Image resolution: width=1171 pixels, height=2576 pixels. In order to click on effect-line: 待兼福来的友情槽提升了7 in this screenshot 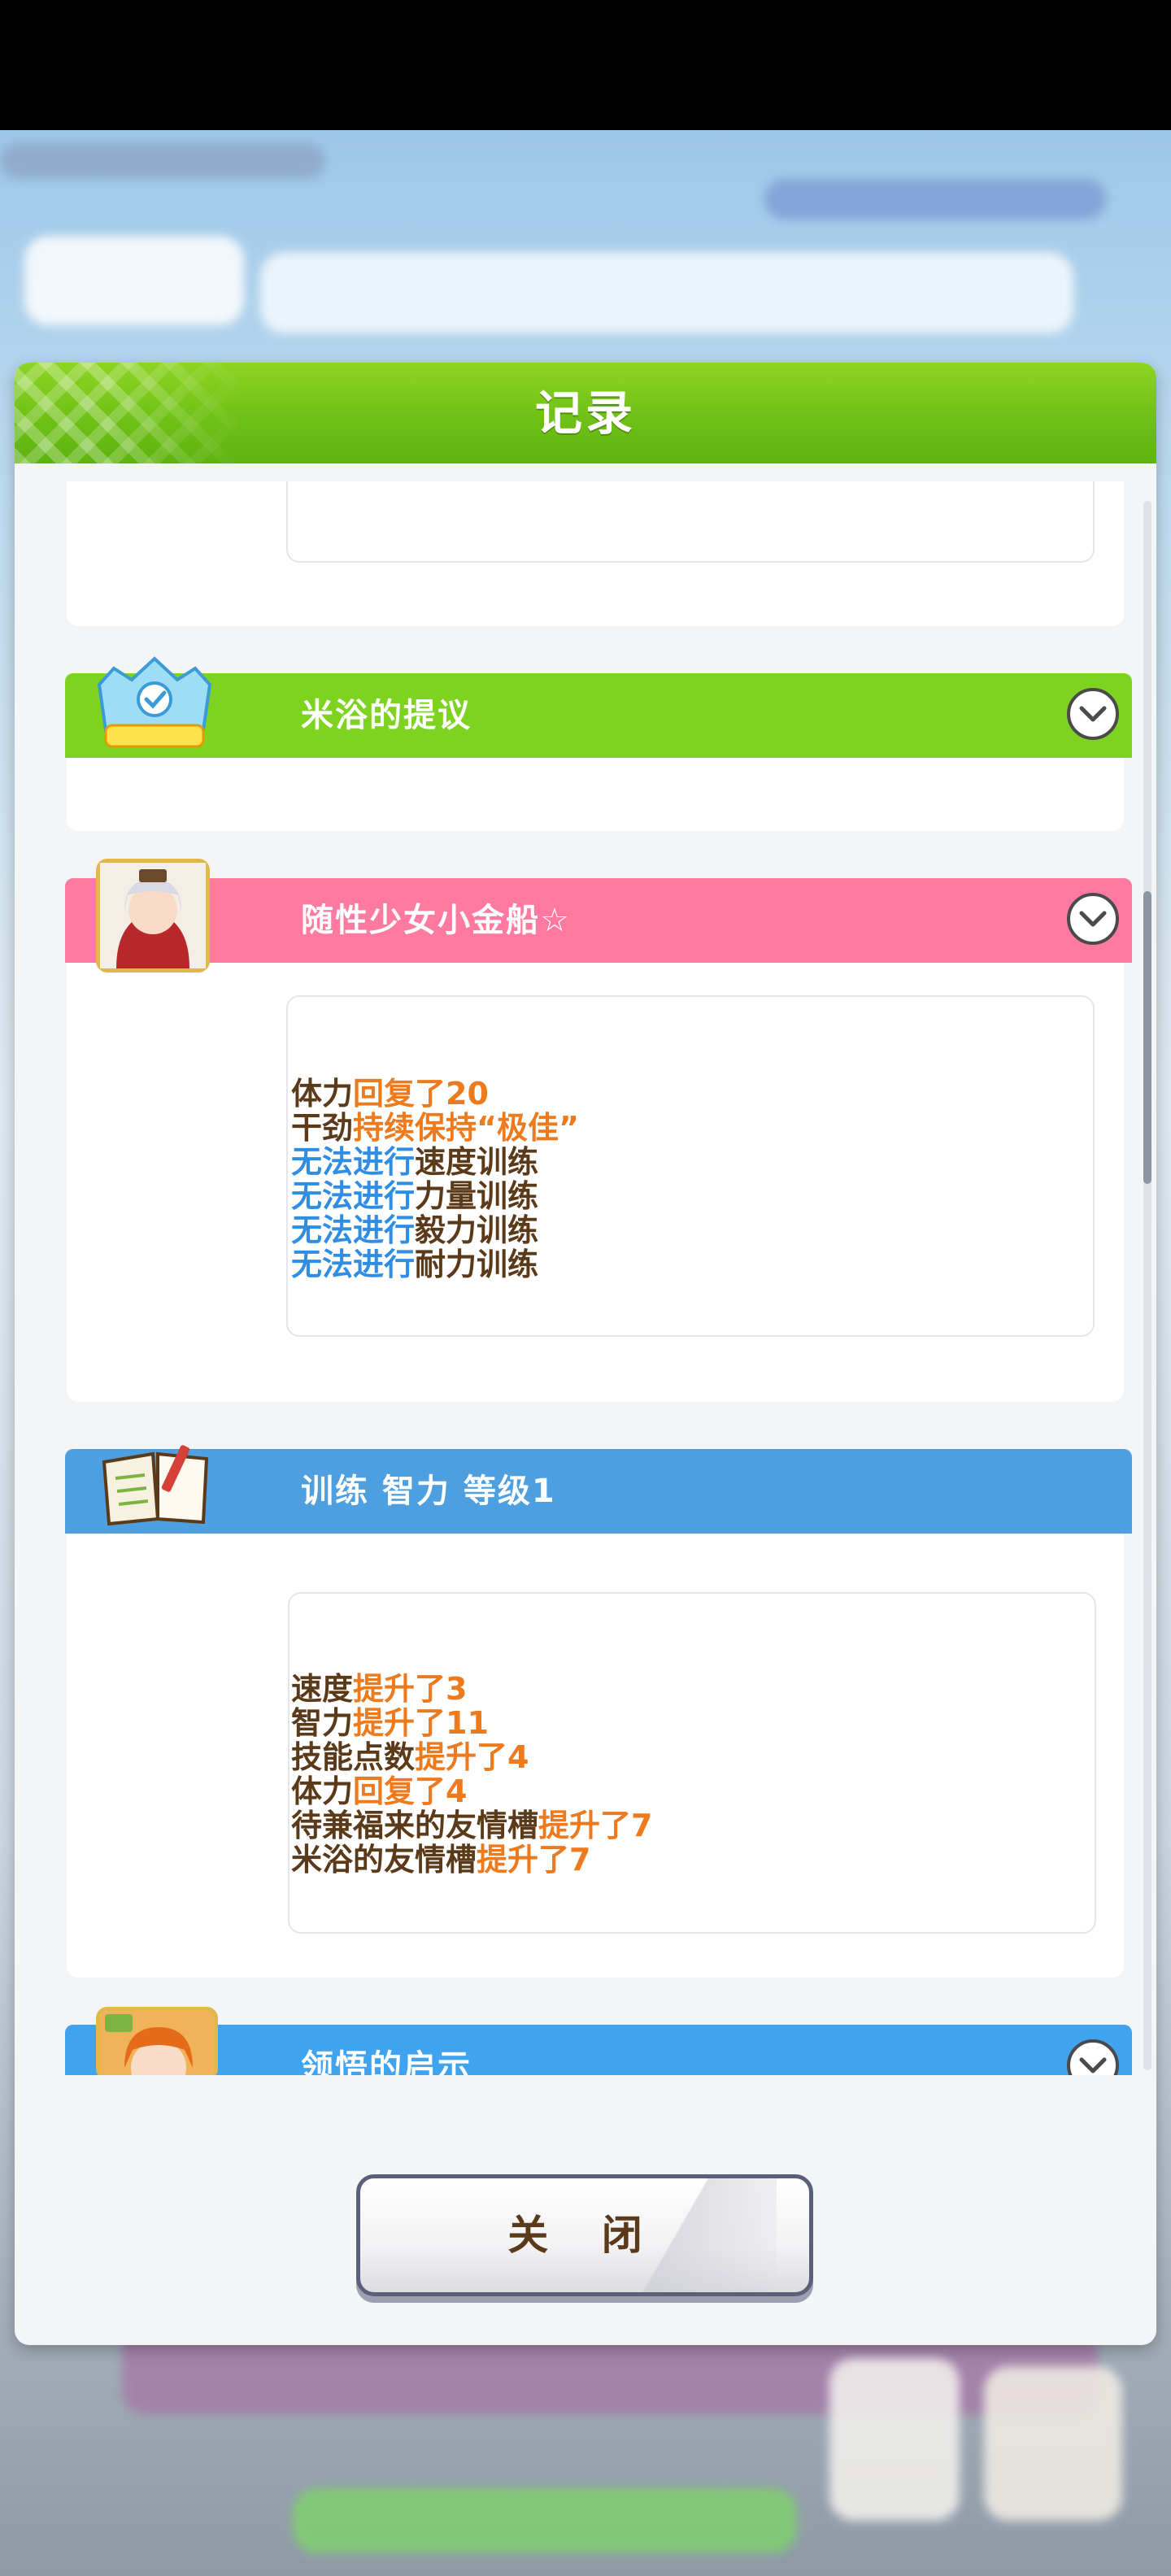, I will do `click(472, 1826)`.